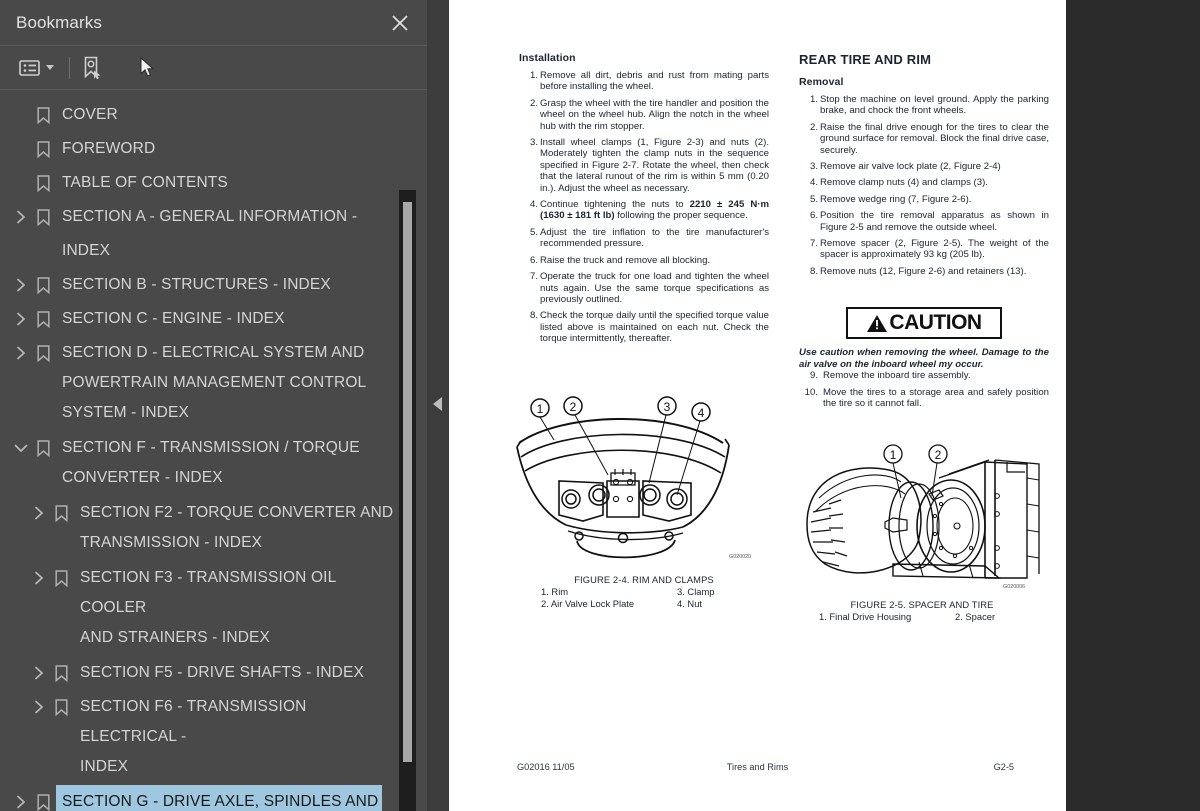  Describe the element at coordinates (547, 58) in the screenshot. I see `installation-heading: Installation` at that location.